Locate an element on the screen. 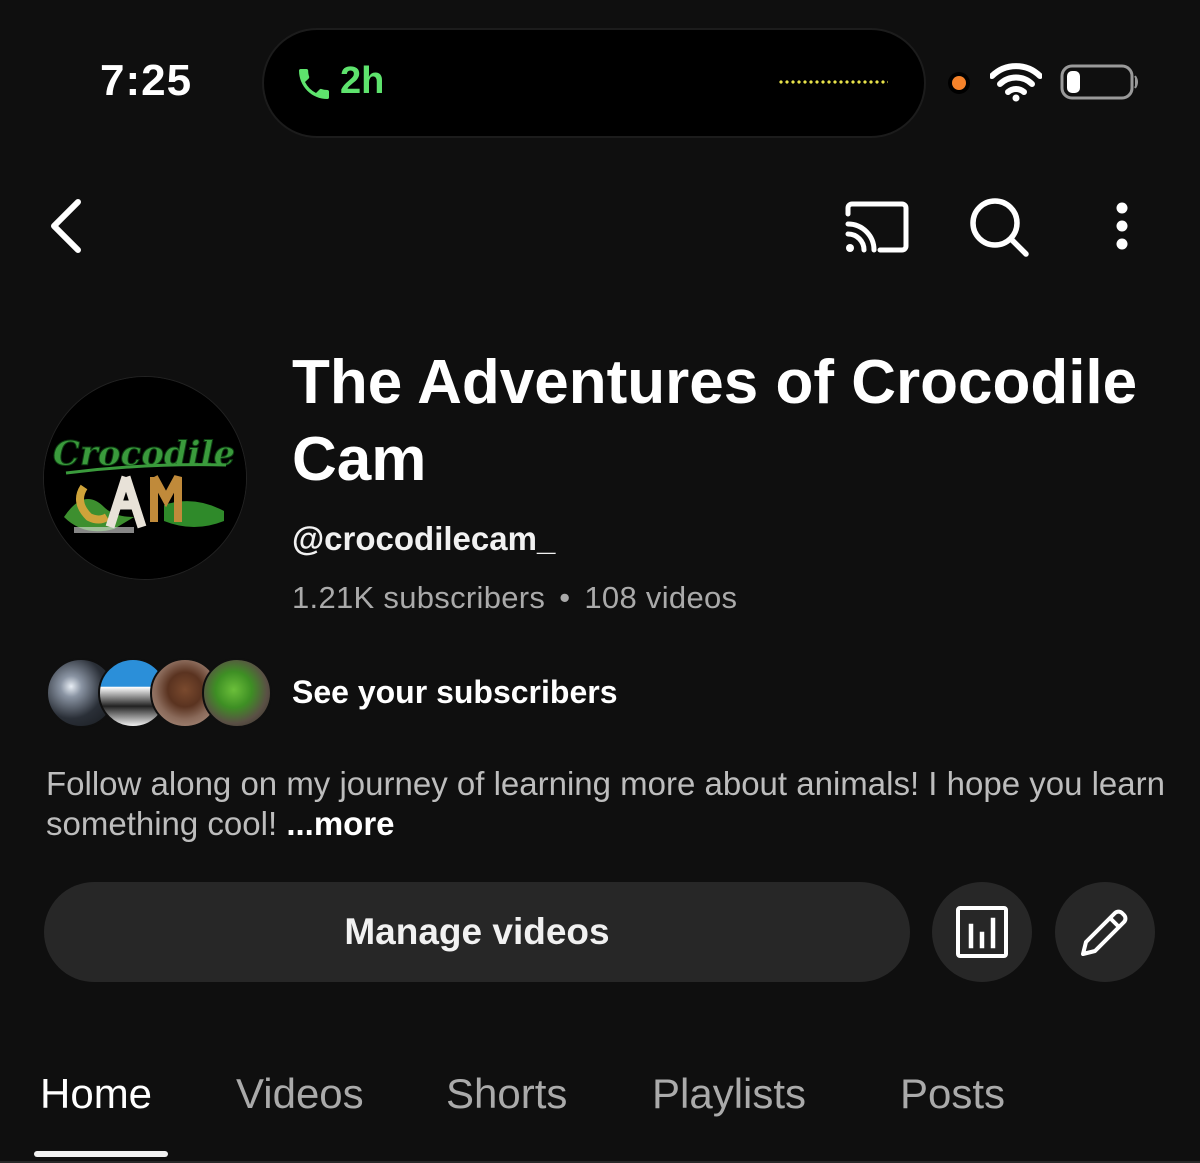 The image size is (1200, 1163). edit-pencil-icon is located at coordinates (1104, 932).